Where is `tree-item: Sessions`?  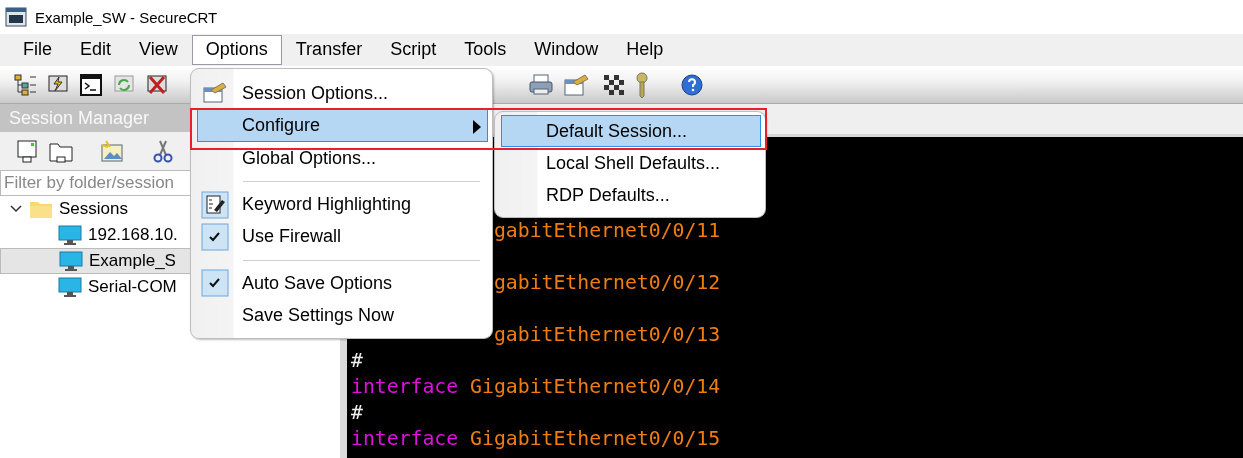 tree-item: Sessions is located at coordinates (93, 209).